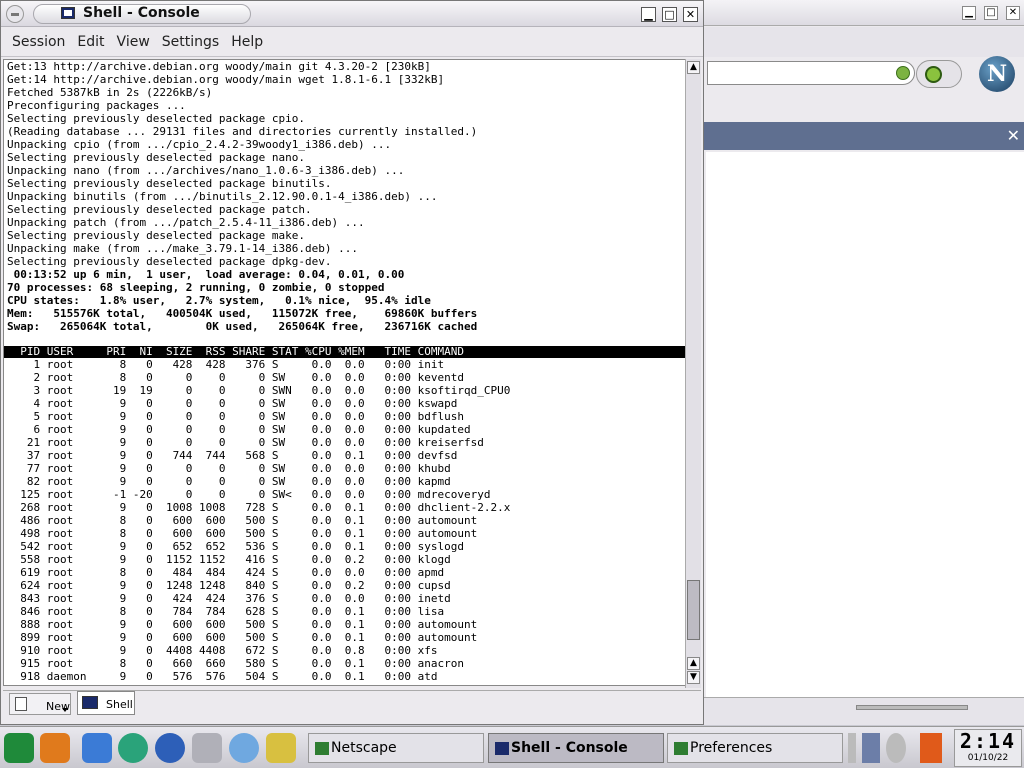 The image size is (1024, 768). Describe the element at coordinates (988, 758) in the screenshot. I see `clock-date: 01/10/22` at that location.